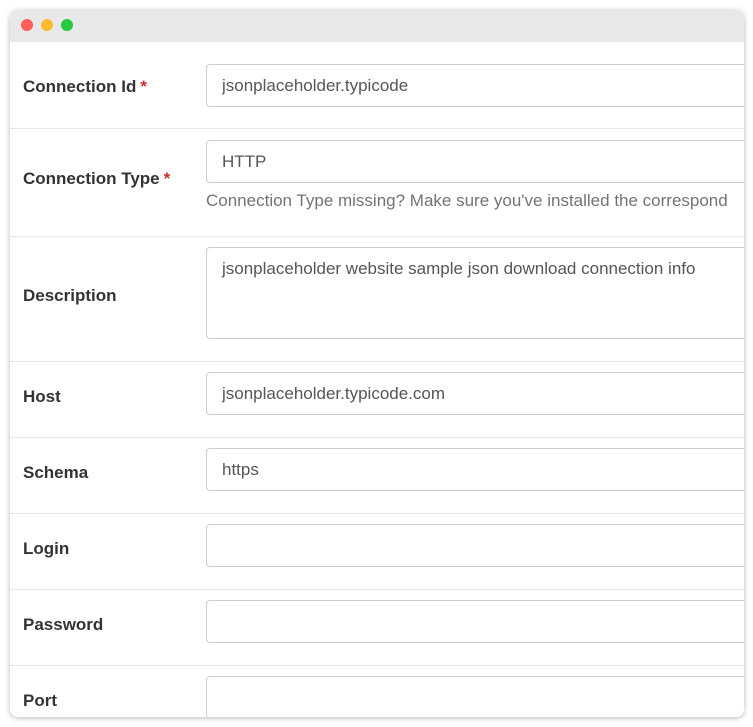 Image resolution: width=753 pixels, height=727 pixels. Describe the element at coordinates (56, 472) in the screenshot. I see `schema-label: Schema` at that location.